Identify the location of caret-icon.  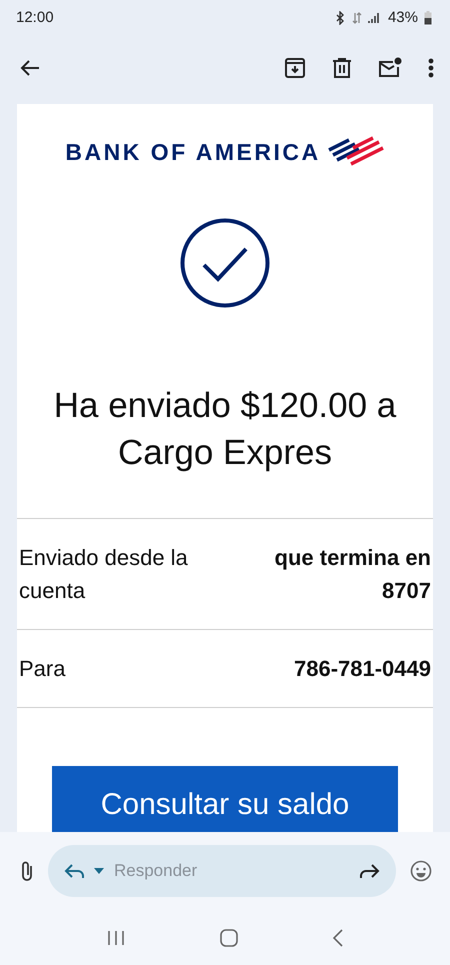
(99, 871).